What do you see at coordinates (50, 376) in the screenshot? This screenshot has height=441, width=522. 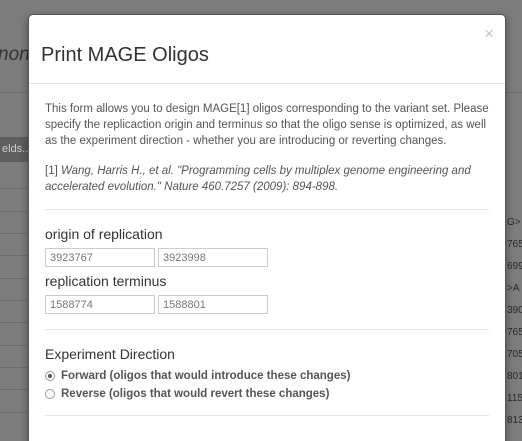 I see `forward-radio` at bounding box center [50, 376].